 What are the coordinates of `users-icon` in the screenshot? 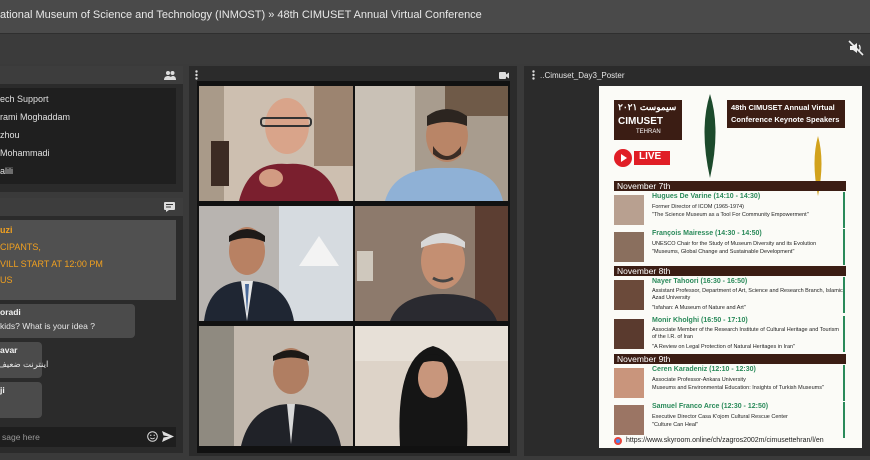 It's located at (170, 75).